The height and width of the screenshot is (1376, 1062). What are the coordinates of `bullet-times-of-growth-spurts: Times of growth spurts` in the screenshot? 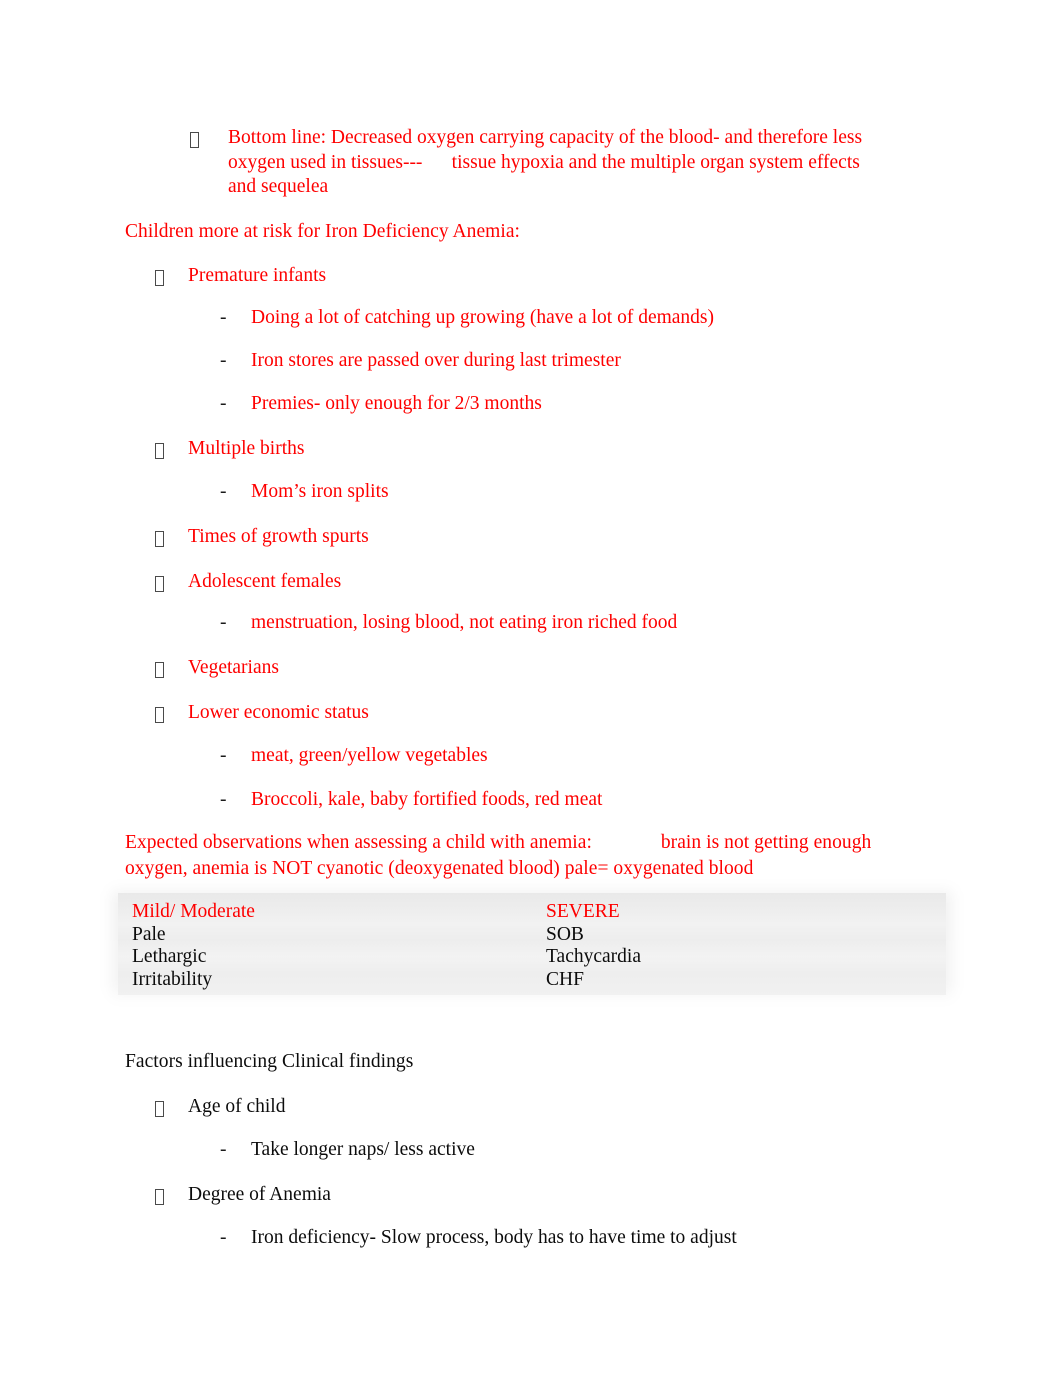 It's located at (262, 537).